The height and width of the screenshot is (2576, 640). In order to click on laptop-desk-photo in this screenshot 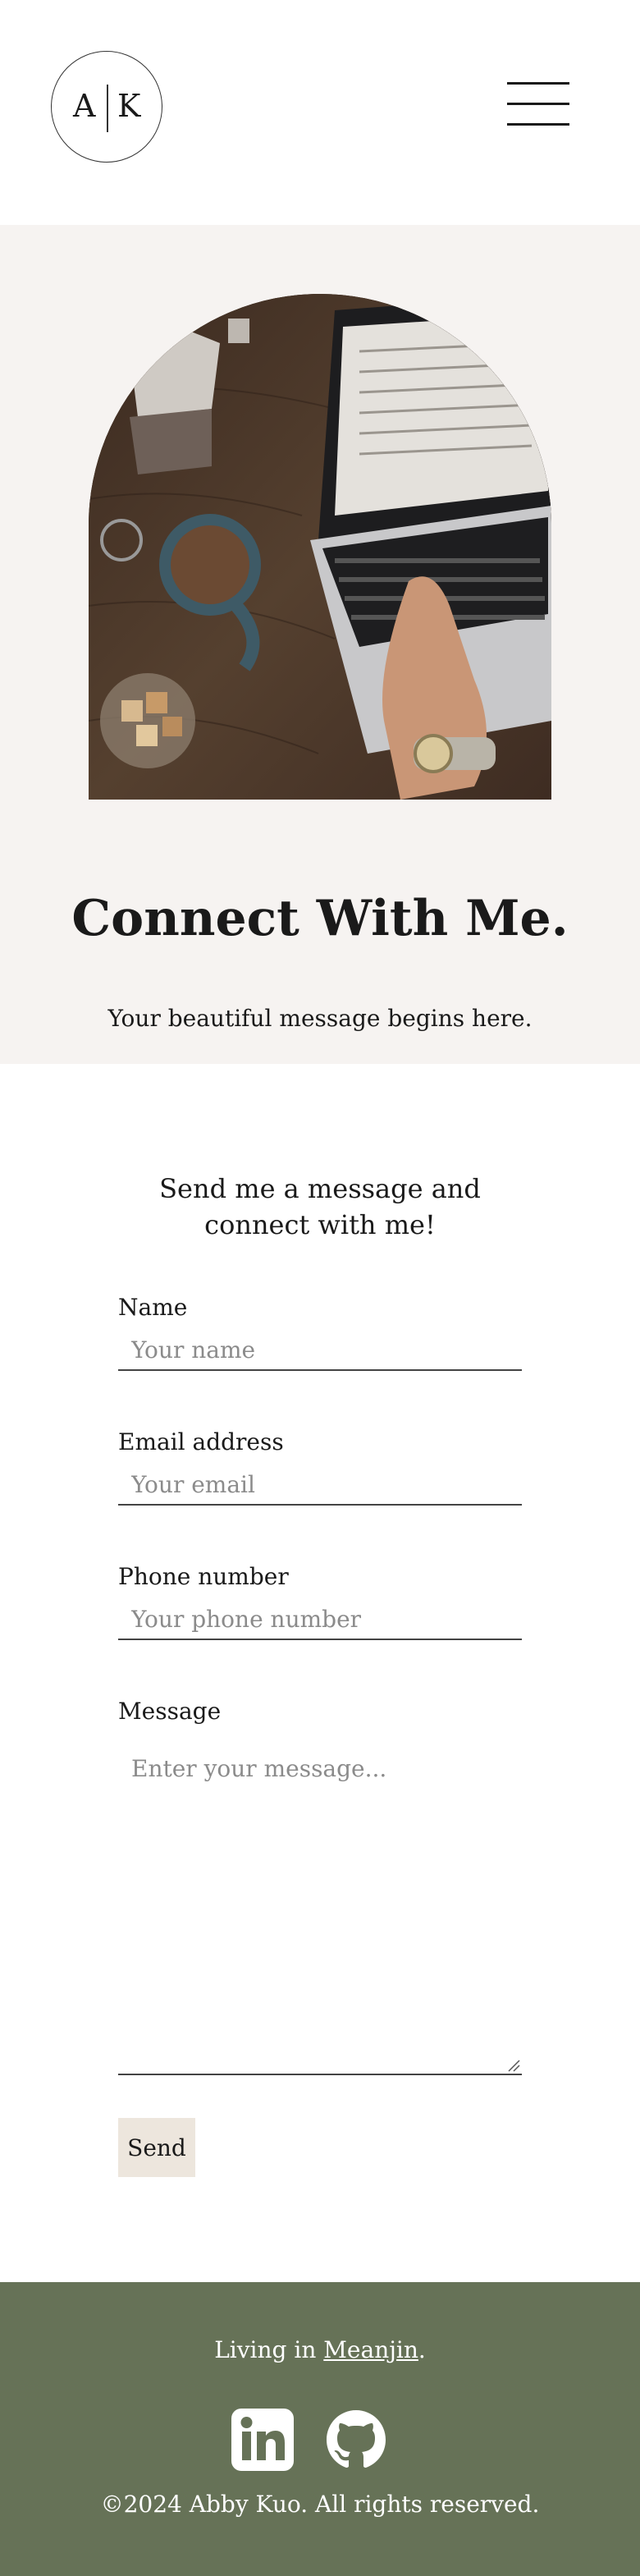, I will do `click(320, 547)`.